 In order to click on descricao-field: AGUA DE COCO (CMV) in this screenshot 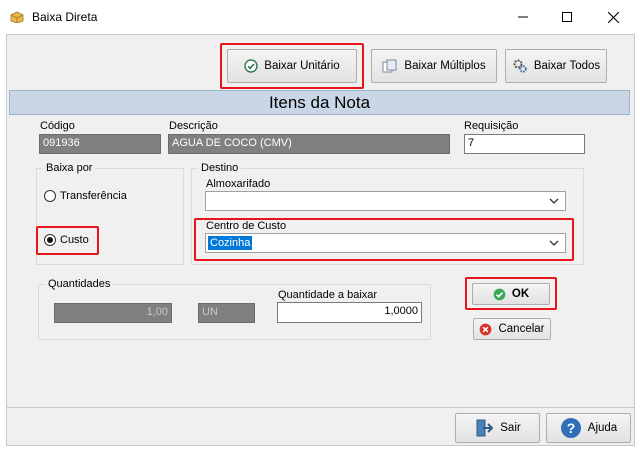, I will do `click(309, 144)`.